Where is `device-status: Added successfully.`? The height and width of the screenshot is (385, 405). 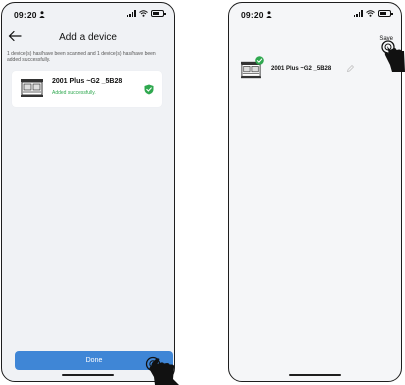
device-status: Added successfully. is located at coordinates (74, 93).